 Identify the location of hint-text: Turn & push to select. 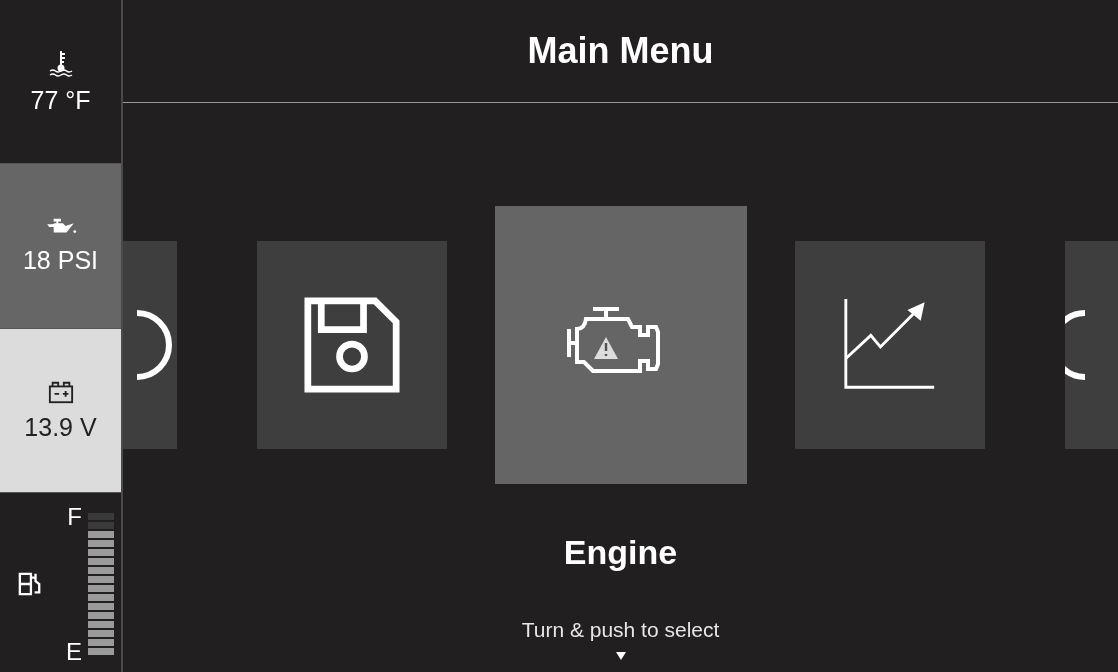
(620, 630).